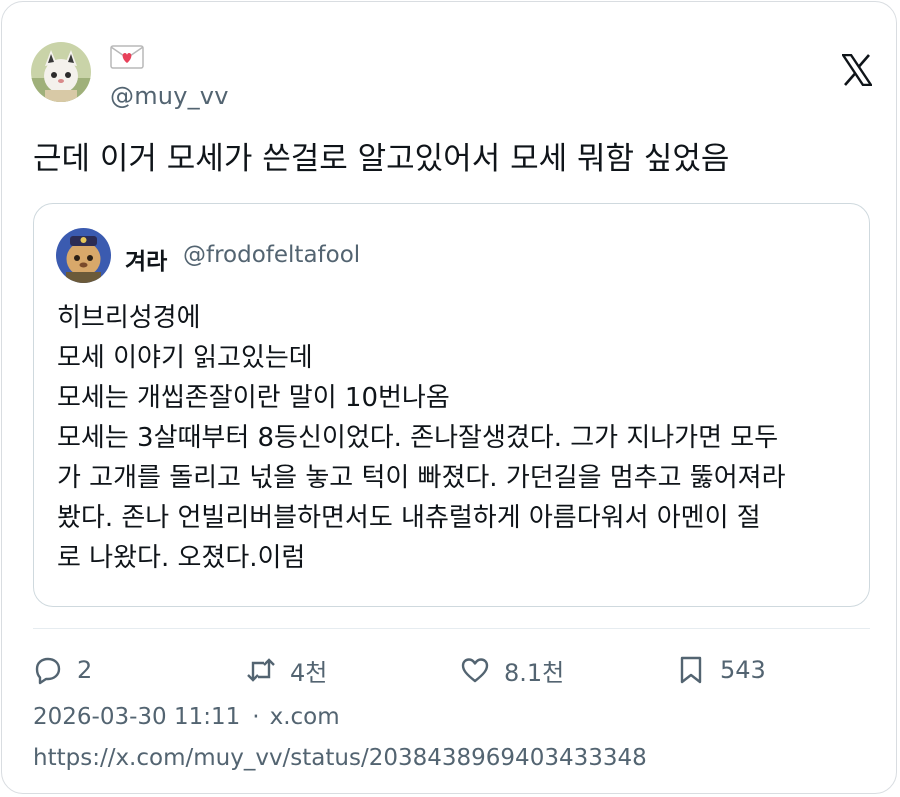  I want to click on avatar-image, so click(61, 72).